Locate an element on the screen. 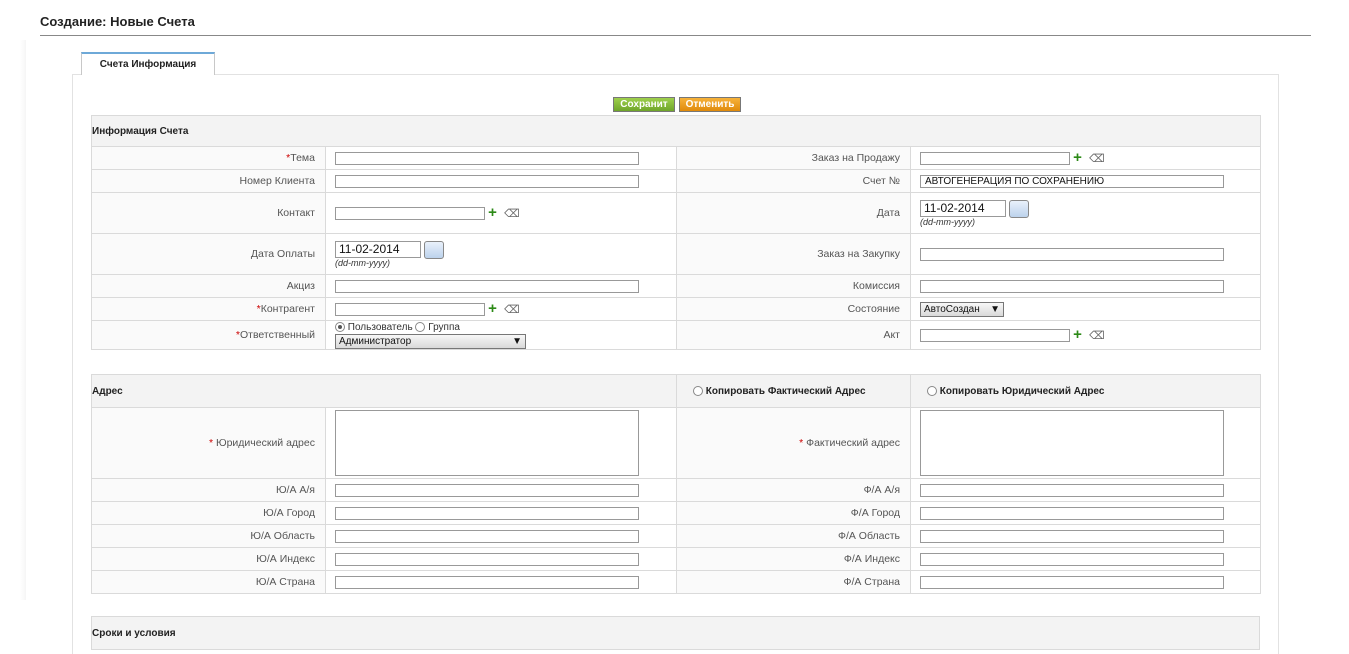  status-label: Состояние is located at coordinates (793, 309).